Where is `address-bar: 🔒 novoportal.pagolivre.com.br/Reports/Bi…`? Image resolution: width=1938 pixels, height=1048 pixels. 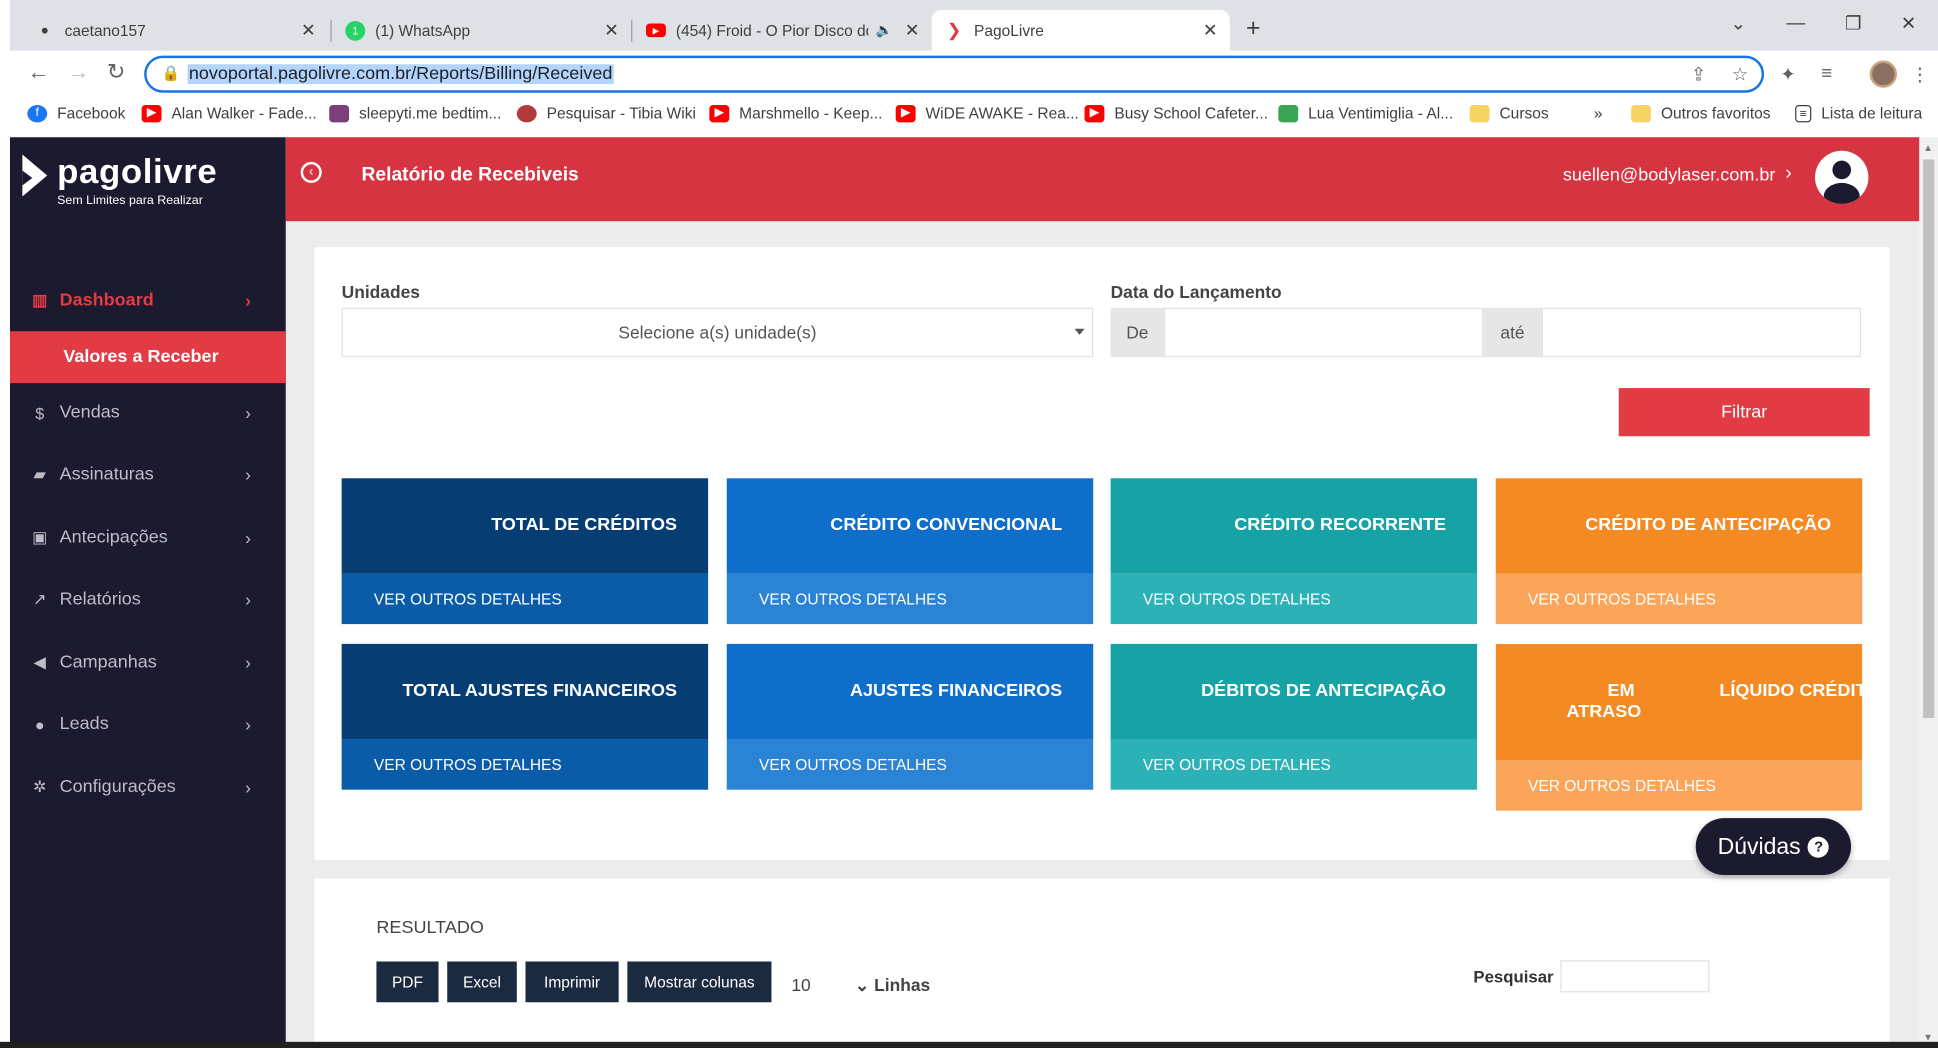
address-bar: 🔒 novoportal.pagolivre.com.br/Reports/Bi… is located at coordinates (954, 74).